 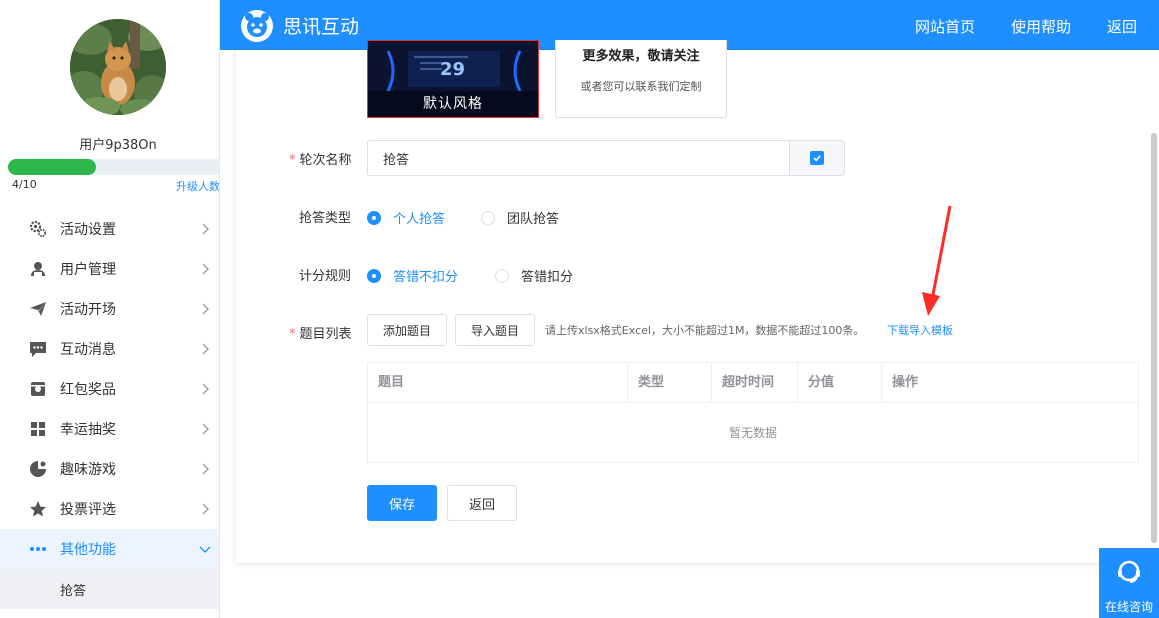 I want to click on column-header-timeout: 超时时间, so click(x=755, y=383).